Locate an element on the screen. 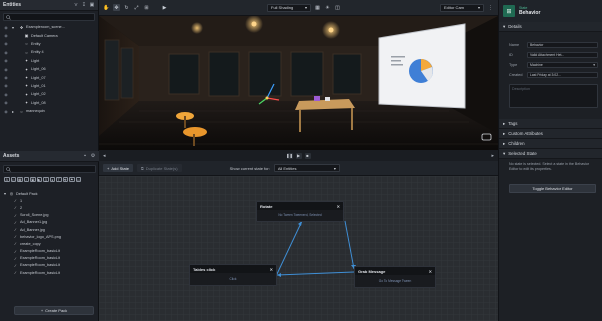 The image size is (602, 321). expand-icon: ▾ is located at coordinates (15, 27).